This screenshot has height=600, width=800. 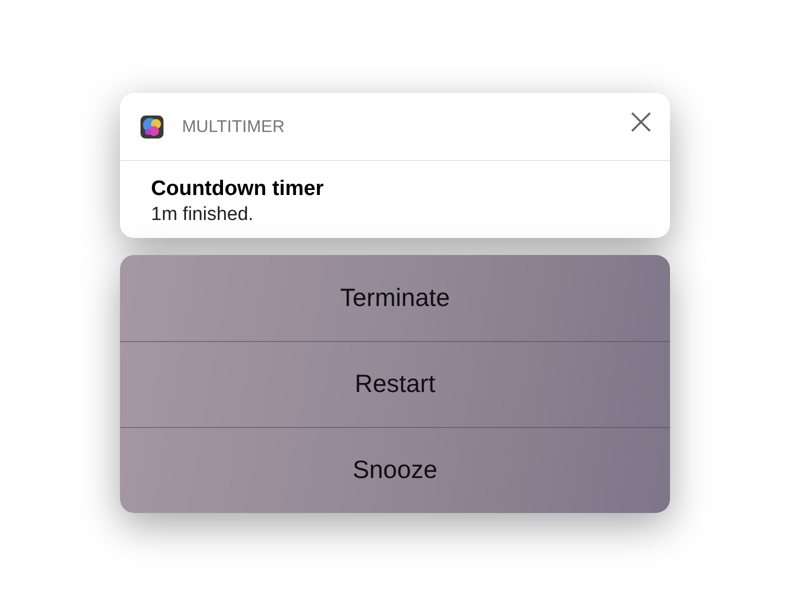 I want to click on action-button: Terminate, so click(x=395, y=298).